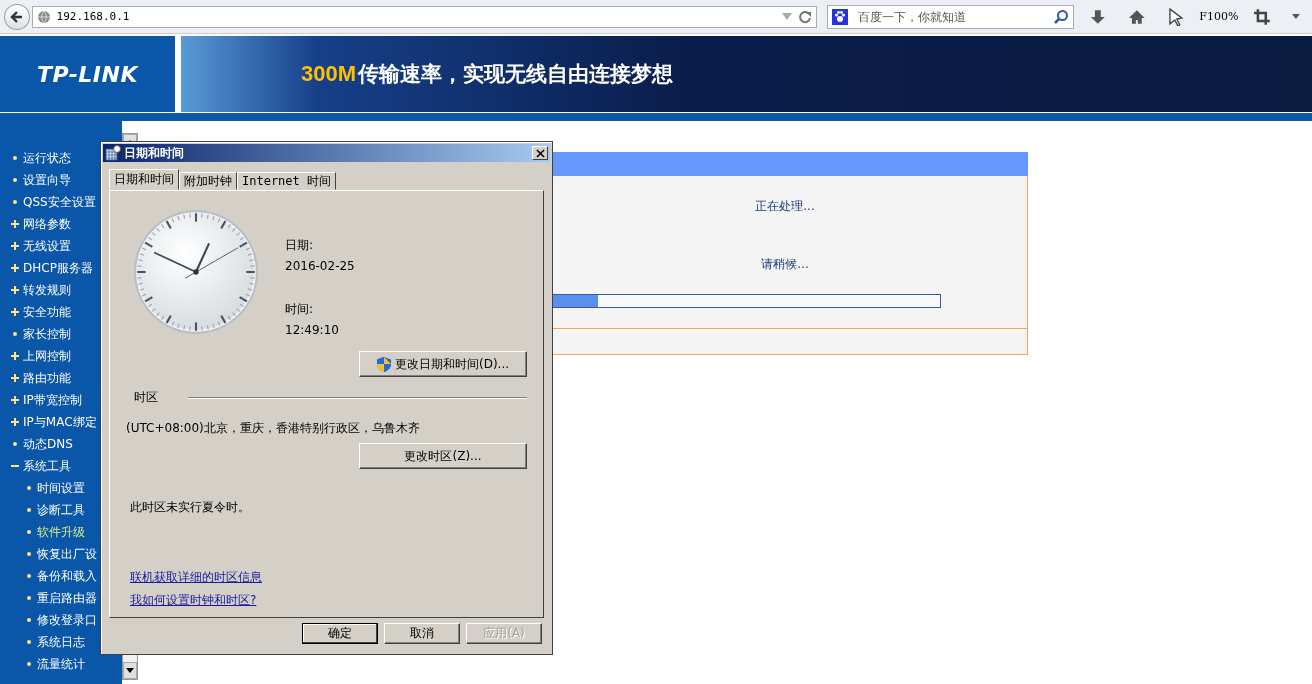  I want to click on search-field: 百度一下，你就知道, so click(950, 16).